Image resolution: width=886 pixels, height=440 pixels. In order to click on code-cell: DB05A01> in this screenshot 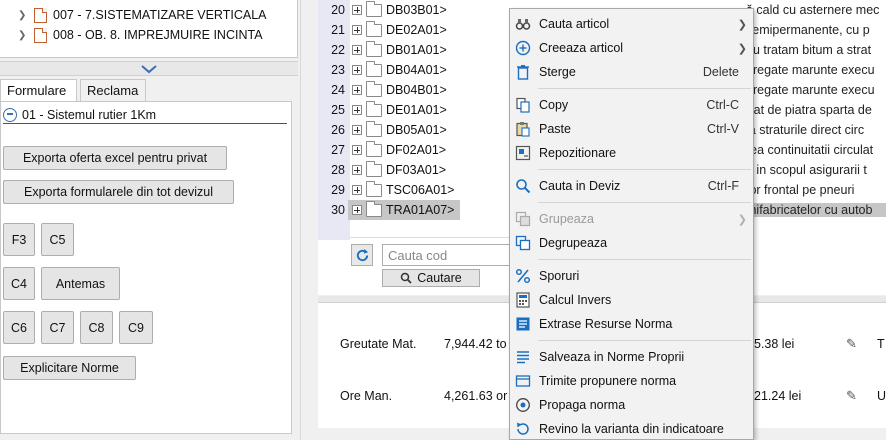, I will do `click(400, 130)`.